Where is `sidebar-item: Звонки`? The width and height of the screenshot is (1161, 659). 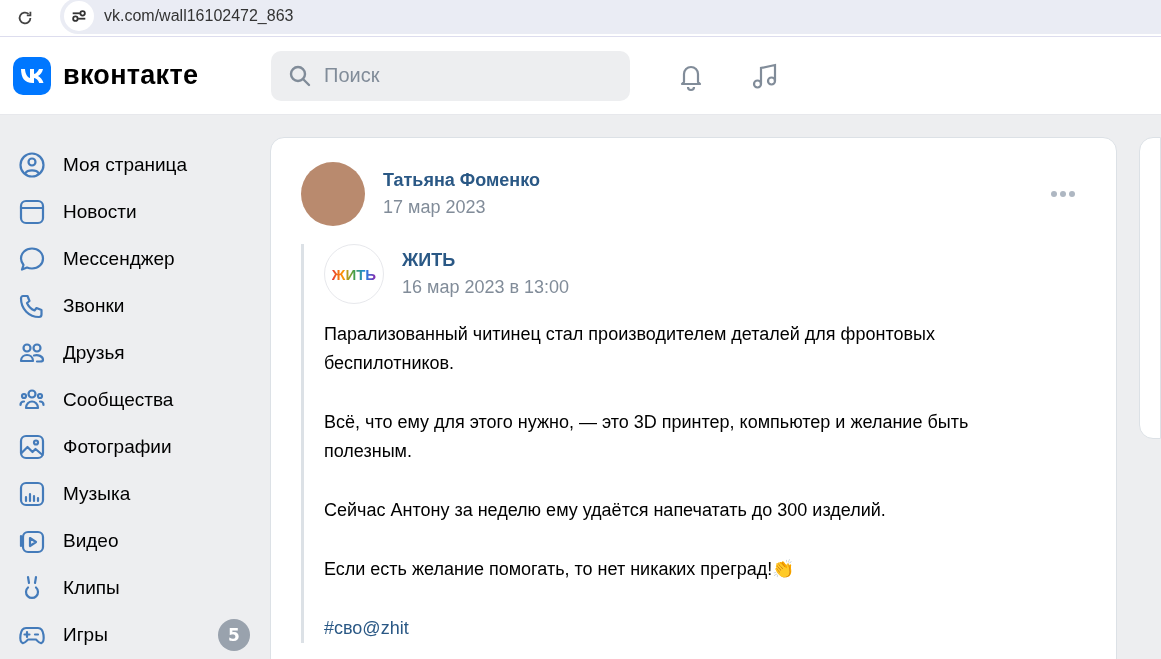 sidebar-item: Звонки is located at coordinates (135, 305).